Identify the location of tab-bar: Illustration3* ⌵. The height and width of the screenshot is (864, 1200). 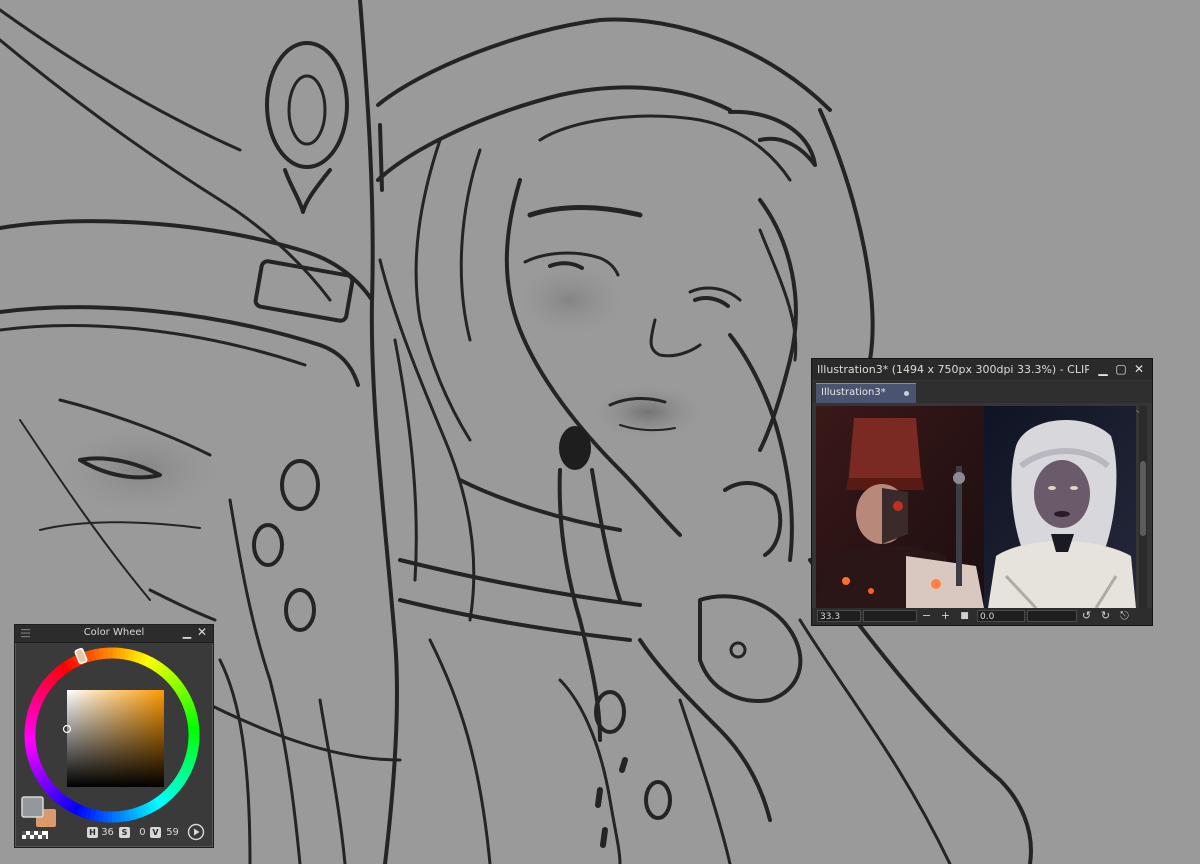
(982, 399).